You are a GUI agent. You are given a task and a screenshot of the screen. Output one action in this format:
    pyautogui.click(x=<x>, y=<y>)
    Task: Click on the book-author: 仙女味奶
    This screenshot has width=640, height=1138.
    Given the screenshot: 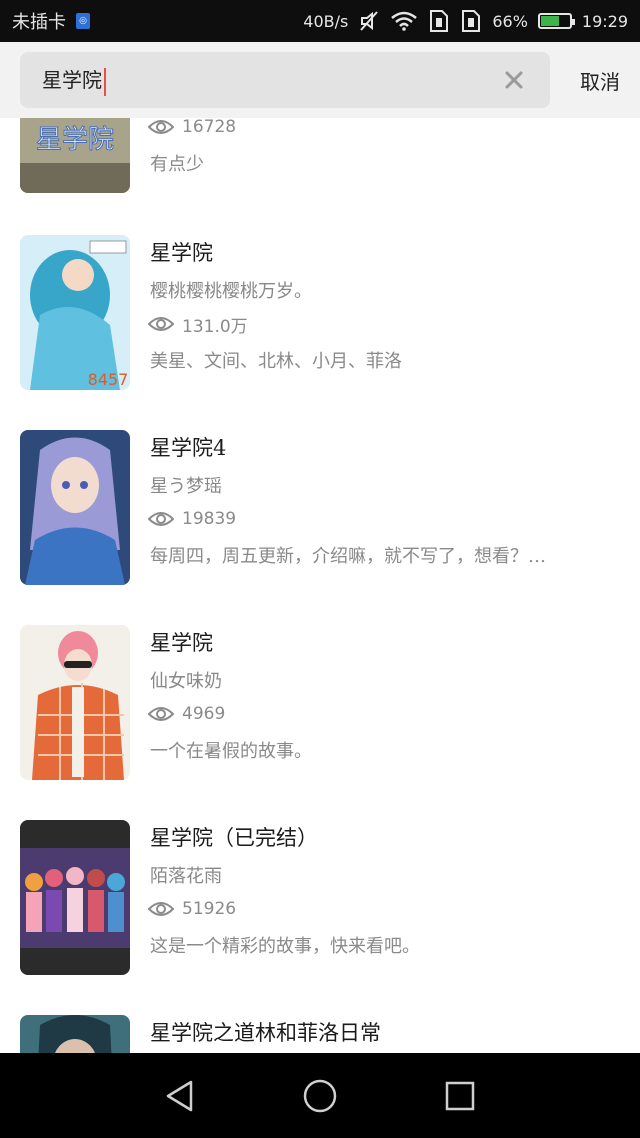 What is the action you would take?
    pyautogui.click(x=186, y=681)
    